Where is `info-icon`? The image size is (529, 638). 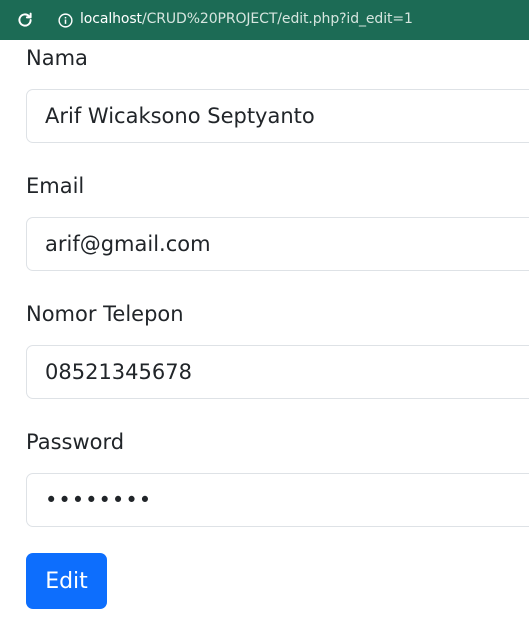 info-icon is located at coordinates (65, 20).